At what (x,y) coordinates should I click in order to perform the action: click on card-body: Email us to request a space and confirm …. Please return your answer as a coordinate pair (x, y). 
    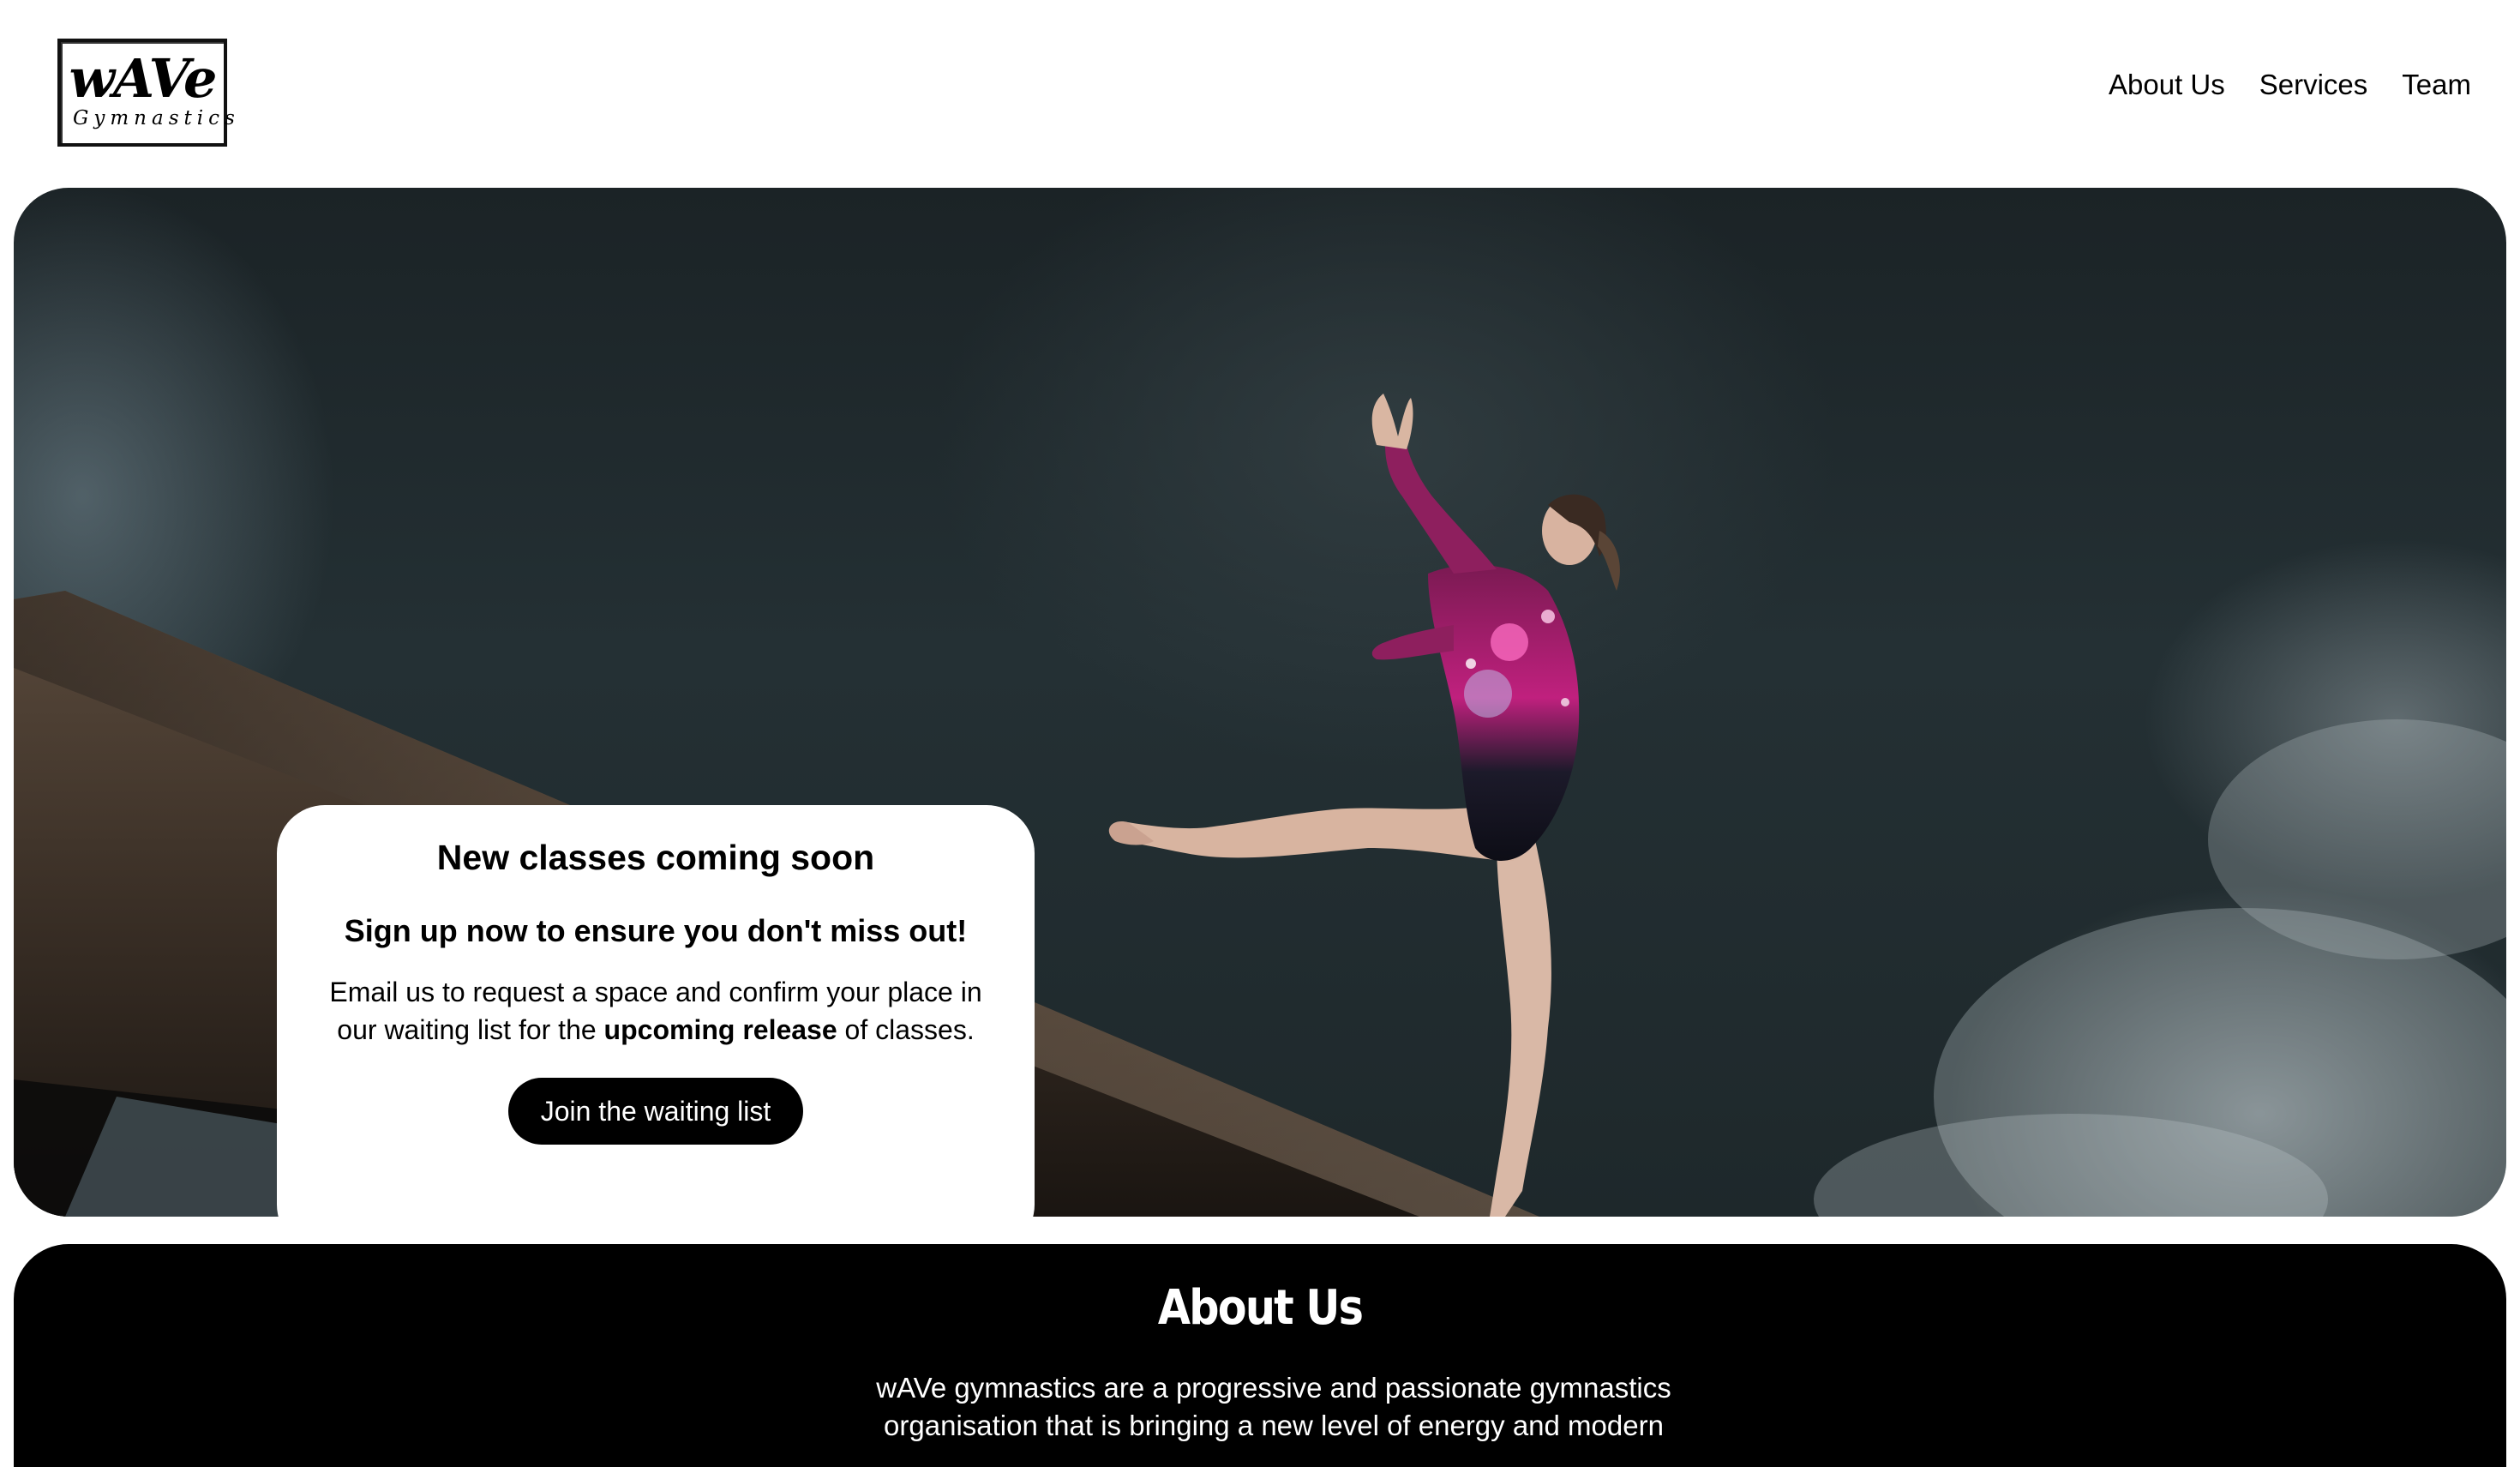
    Looking at the image, I should click on (655, 1011).